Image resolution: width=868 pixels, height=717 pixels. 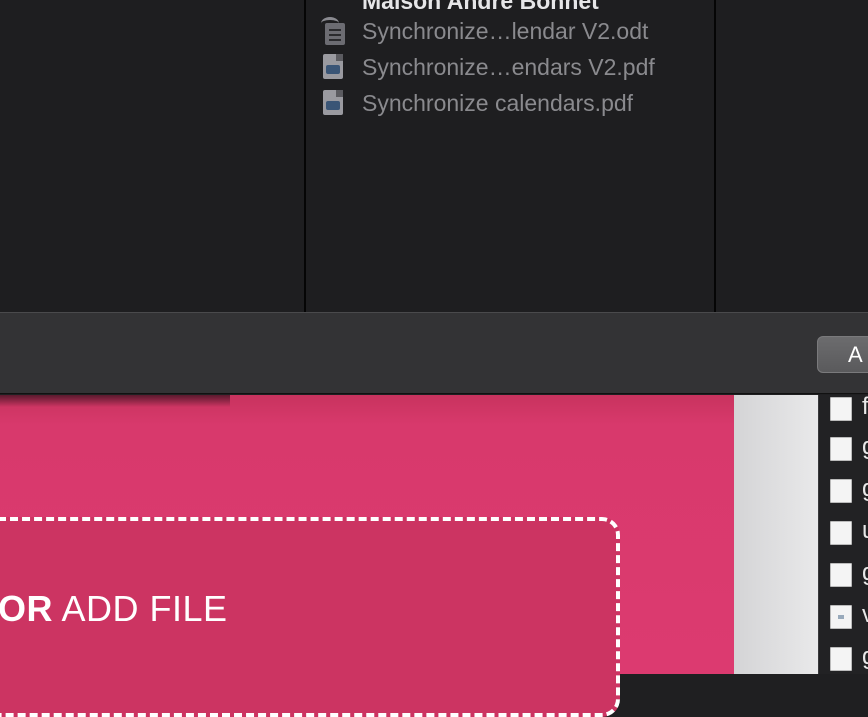 I want to click on panel-shadow, so click(x=115, y=401).